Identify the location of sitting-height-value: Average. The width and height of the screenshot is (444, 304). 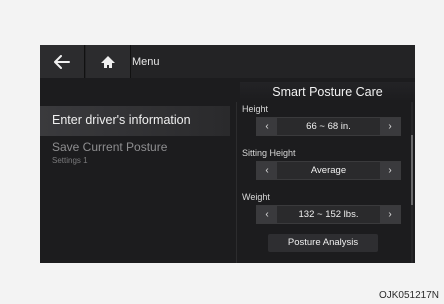
(328, 170).